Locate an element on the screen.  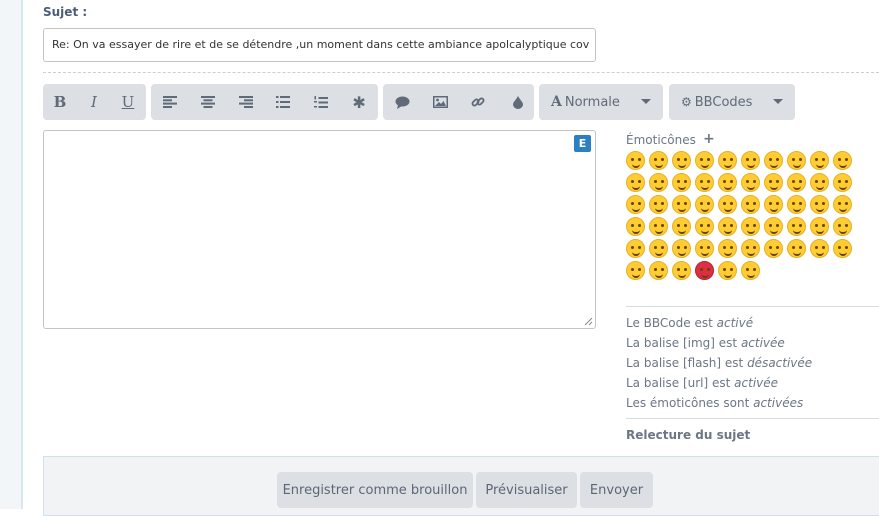
align-center-button is located at coordinates (208, 102).